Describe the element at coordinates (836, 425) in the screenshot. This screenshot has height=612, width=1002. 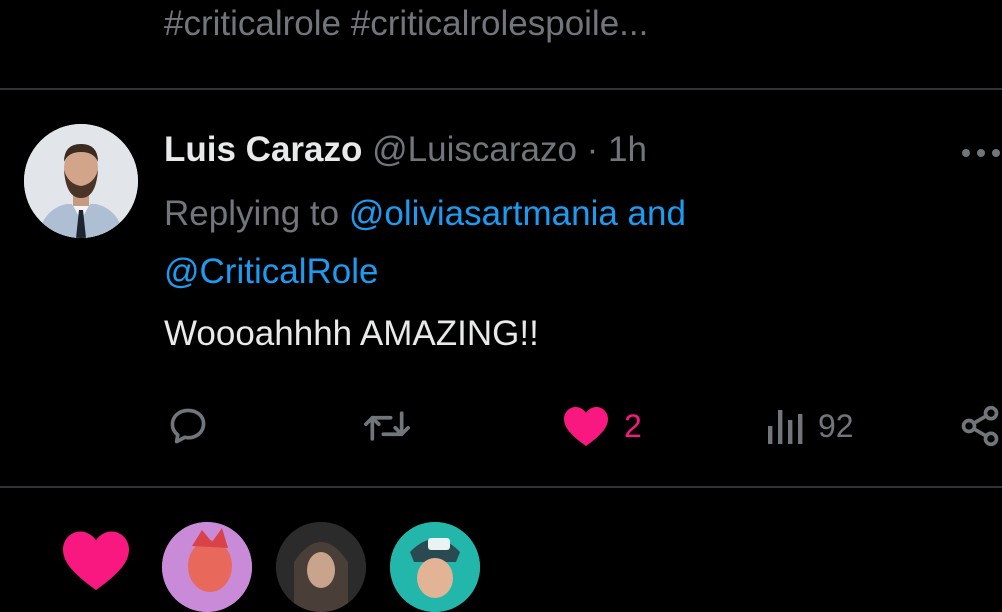
I see `views-count: 92` at that location.